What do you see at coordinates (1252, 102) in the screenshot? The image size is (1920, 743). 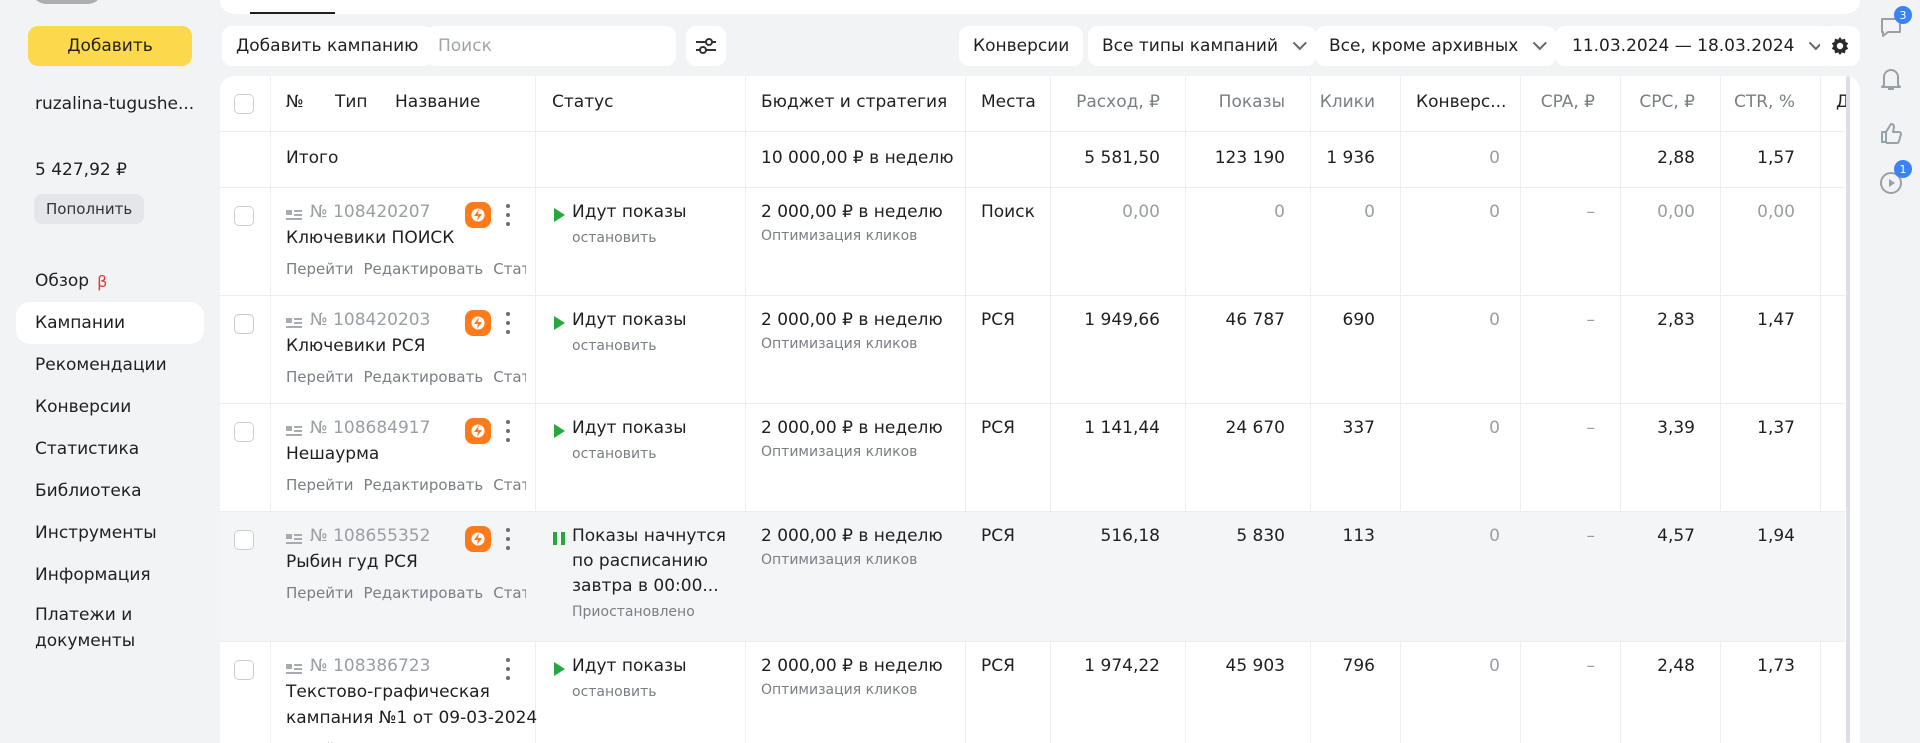 I see `header-impressions: Показы` at bounding box center [1252, 102].